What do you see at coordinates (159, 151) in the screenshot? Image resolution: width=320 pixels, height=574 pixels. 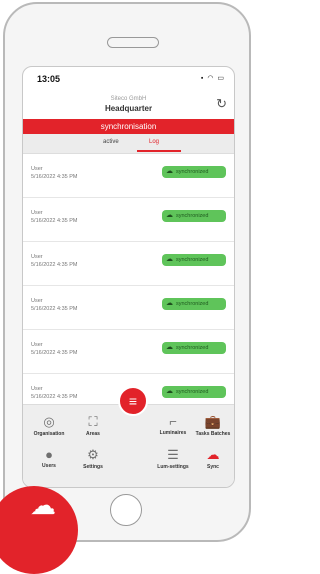 I see `tab-indicator` at bounding box center [159, 151].